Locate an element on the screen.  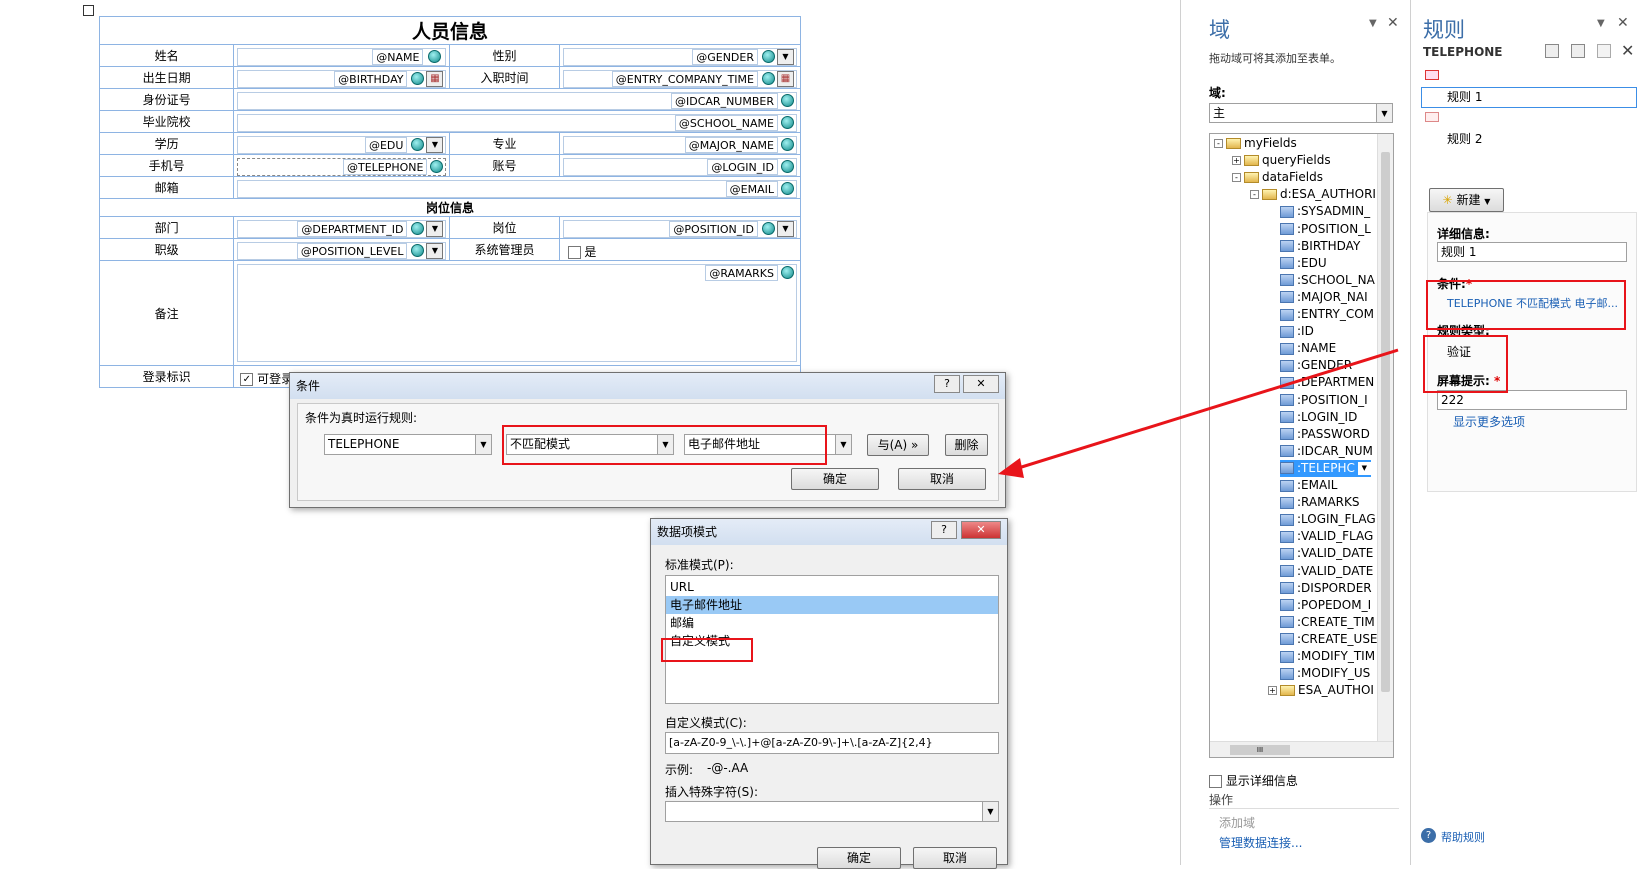
annotation-arrow is located at coordinates (1198, 413).